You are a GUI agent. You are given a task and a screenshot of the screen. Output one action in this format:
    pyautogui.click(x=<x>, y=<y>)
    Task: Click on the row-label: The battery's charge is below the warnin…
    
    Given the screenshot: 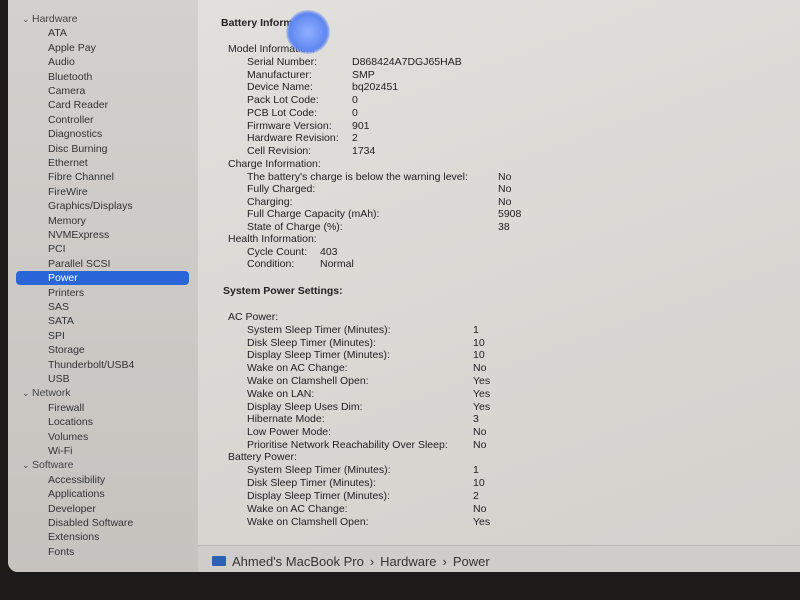 What is the action you would take?
    pyautogui.click(x=357, y=176)
    